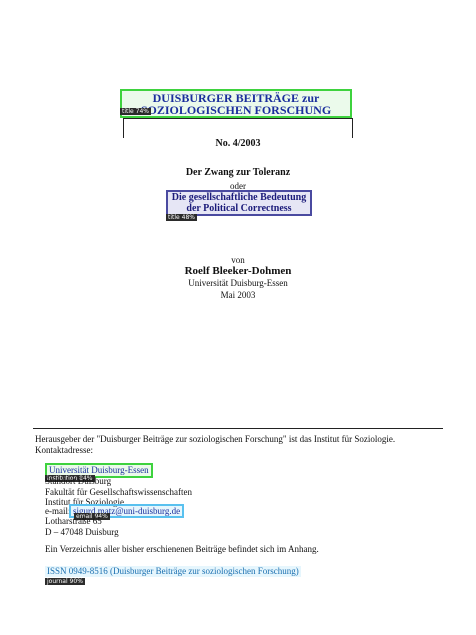  Describe the element at coordinates (238, 172) in the screenshot. I see `paper-title: Der Zwang zur Toleranz` at that location.